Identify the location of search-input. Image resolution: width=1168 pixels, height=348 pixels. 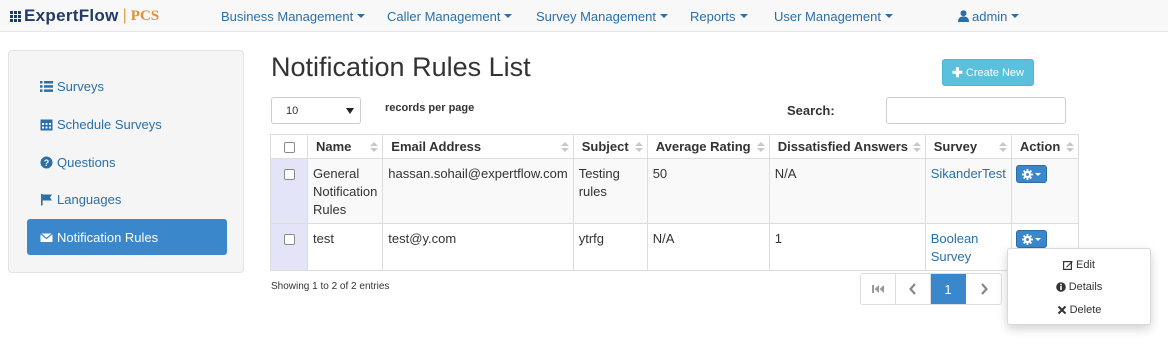
(976, 110).